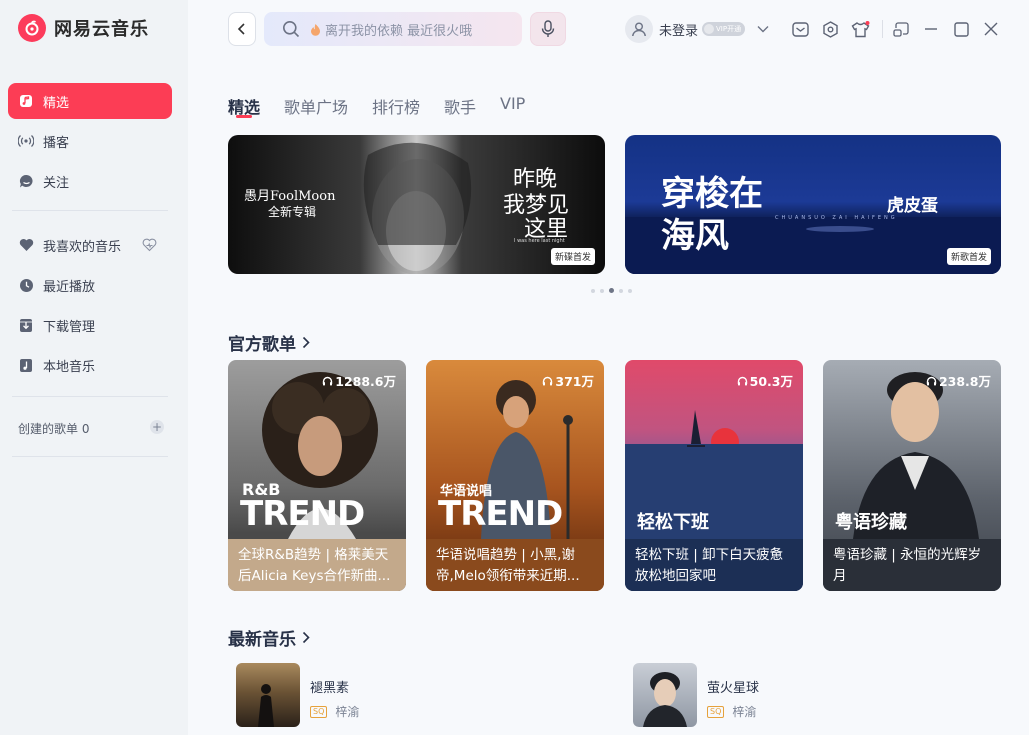 Image resolution: width=1029 pixels, height=735 pixels. Describe the element at coordinates (306, 637) in the screenshot. I see `chevron-right-icon` at that location.